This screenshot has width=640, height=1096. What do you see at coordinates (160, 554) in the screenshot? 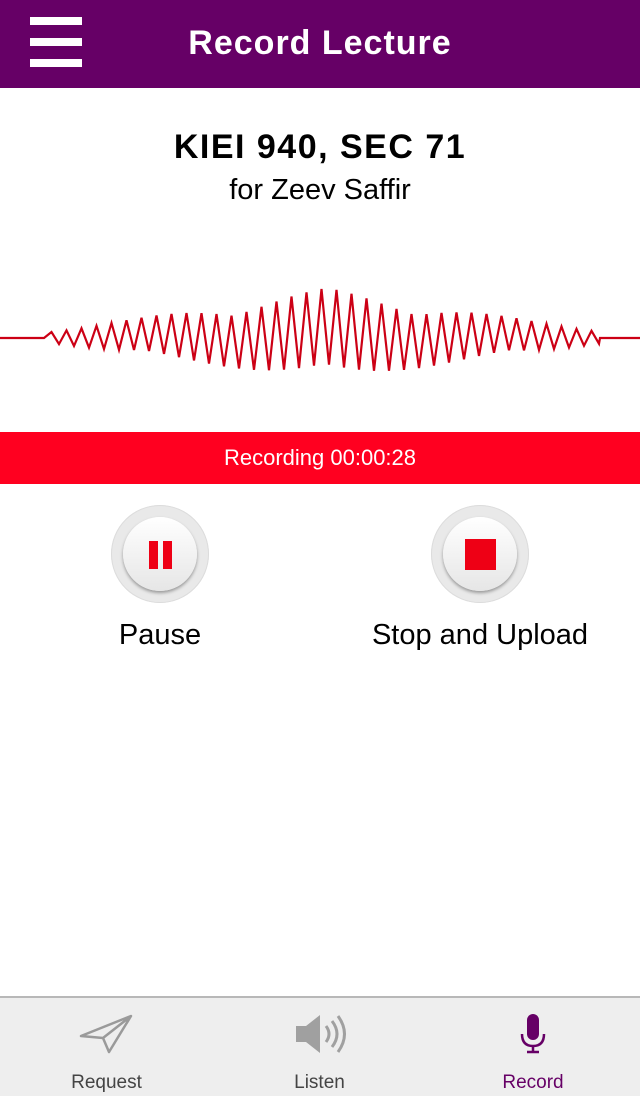
I see `pause-button` at bounding box center [160, 554].